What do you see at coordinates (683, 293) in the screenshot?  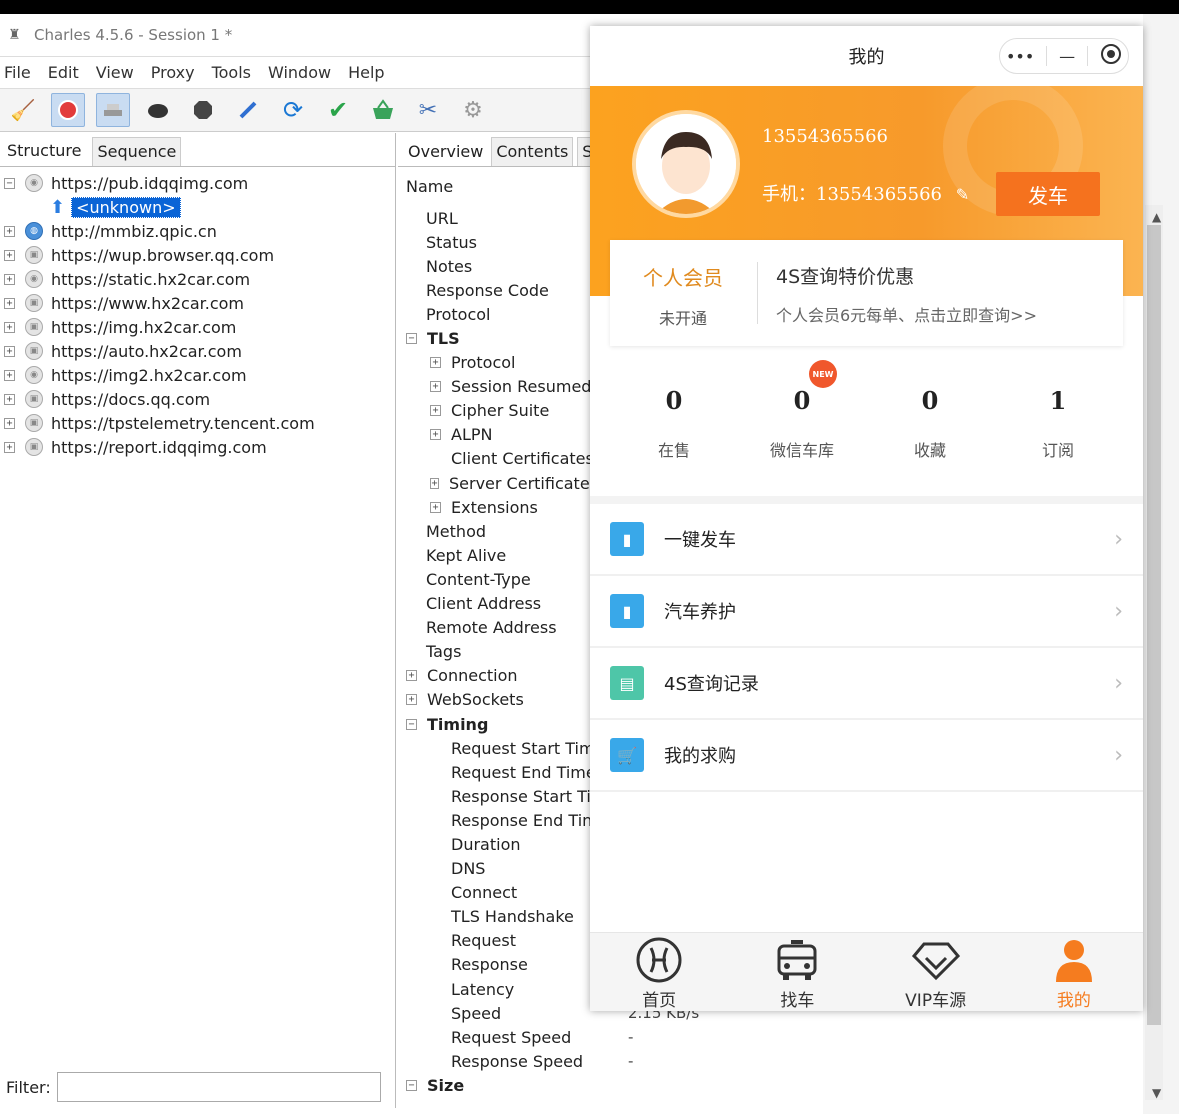 I see `personal-member: 个人会员 未开通` at bounding box center [683, 293].